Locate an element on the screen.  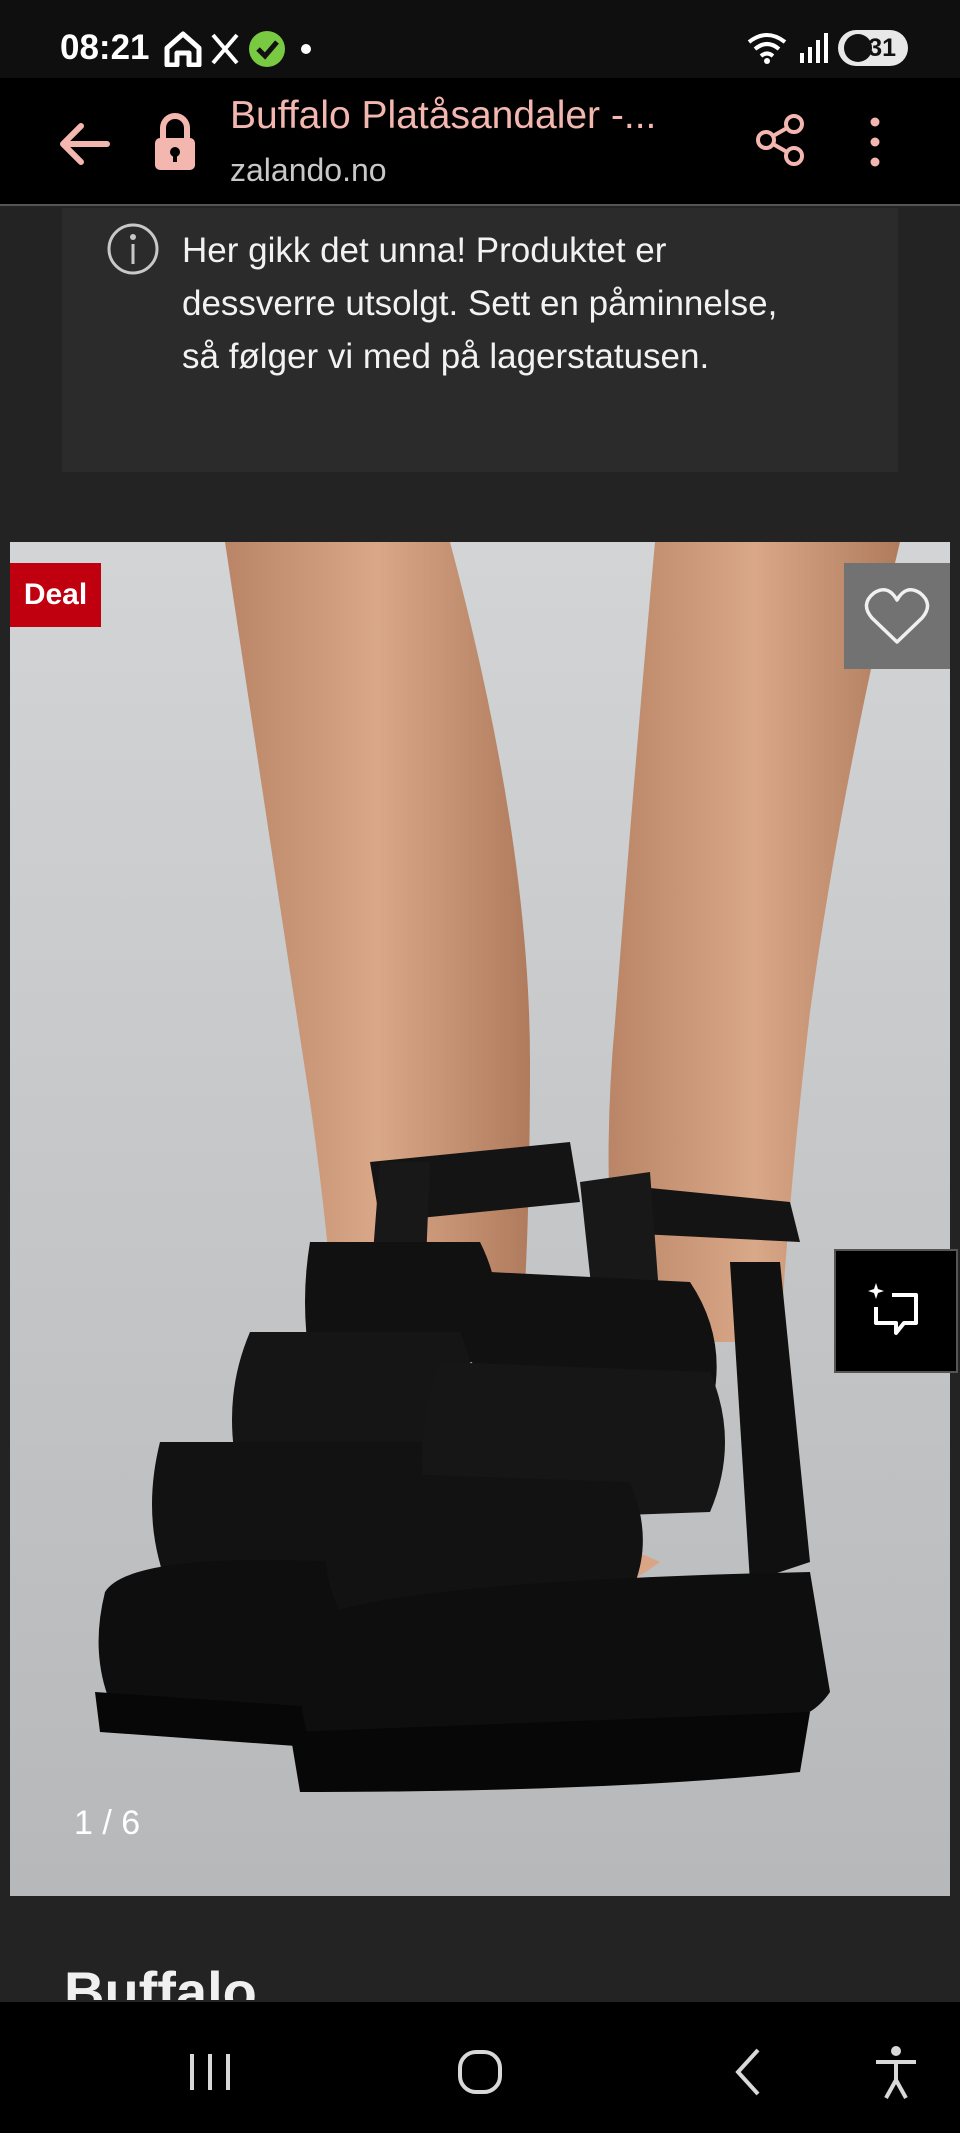
product-brand: Buffalo is located at coordinates (160, 1980).